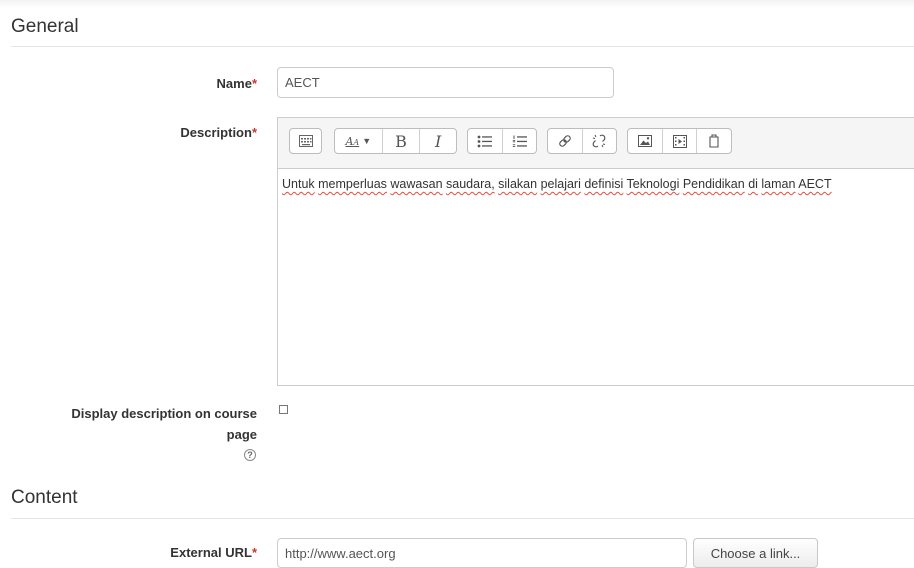  What do you see at coordinates (518, 184) in the screenshot?
I see `description-word: silakan` at bounding box center [518, 184].